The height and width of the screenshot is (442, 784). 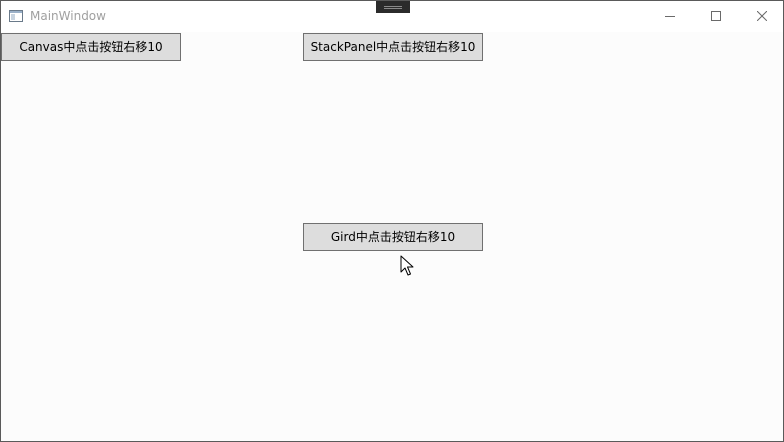 I want to click on grip-icon, so click(x=393, y=7).